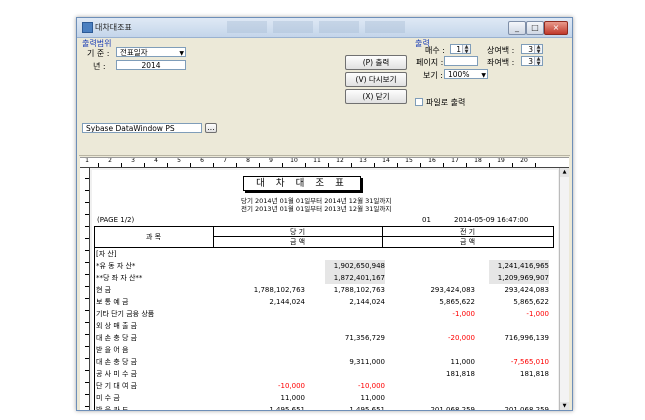 This screenshot has height=420, width=645. I want to click on amount-cell: 5,865,622, so click(457, 302).